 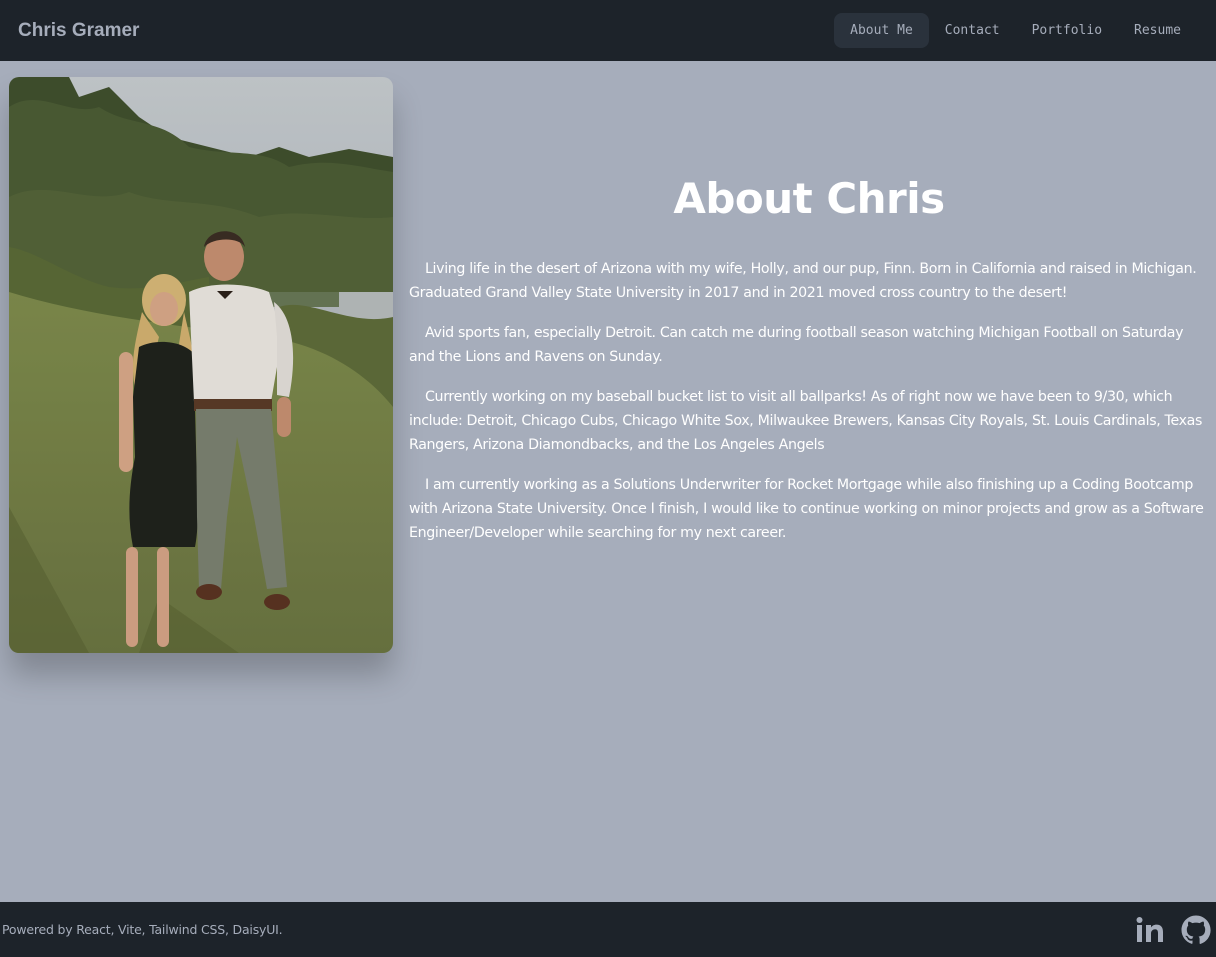 What do you see at coordinates (1067, 30) in the screenshot?
I see `nav-portfolio: Portfolio` at bounding box center [1067, 30].